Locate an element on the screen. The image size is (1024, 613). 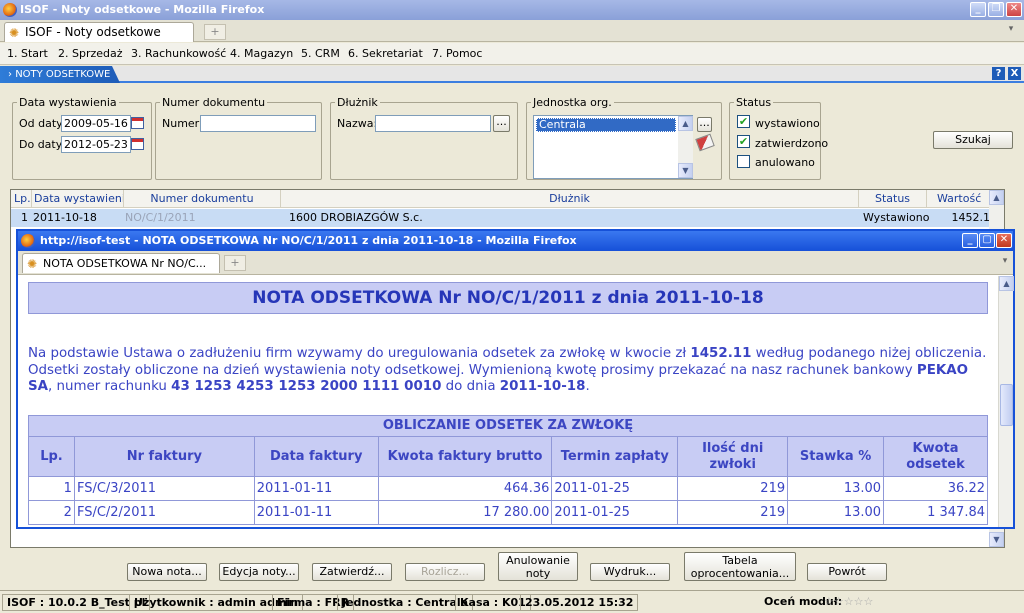
col-debtor: Dłużnik is located at coordinates (570, 199).